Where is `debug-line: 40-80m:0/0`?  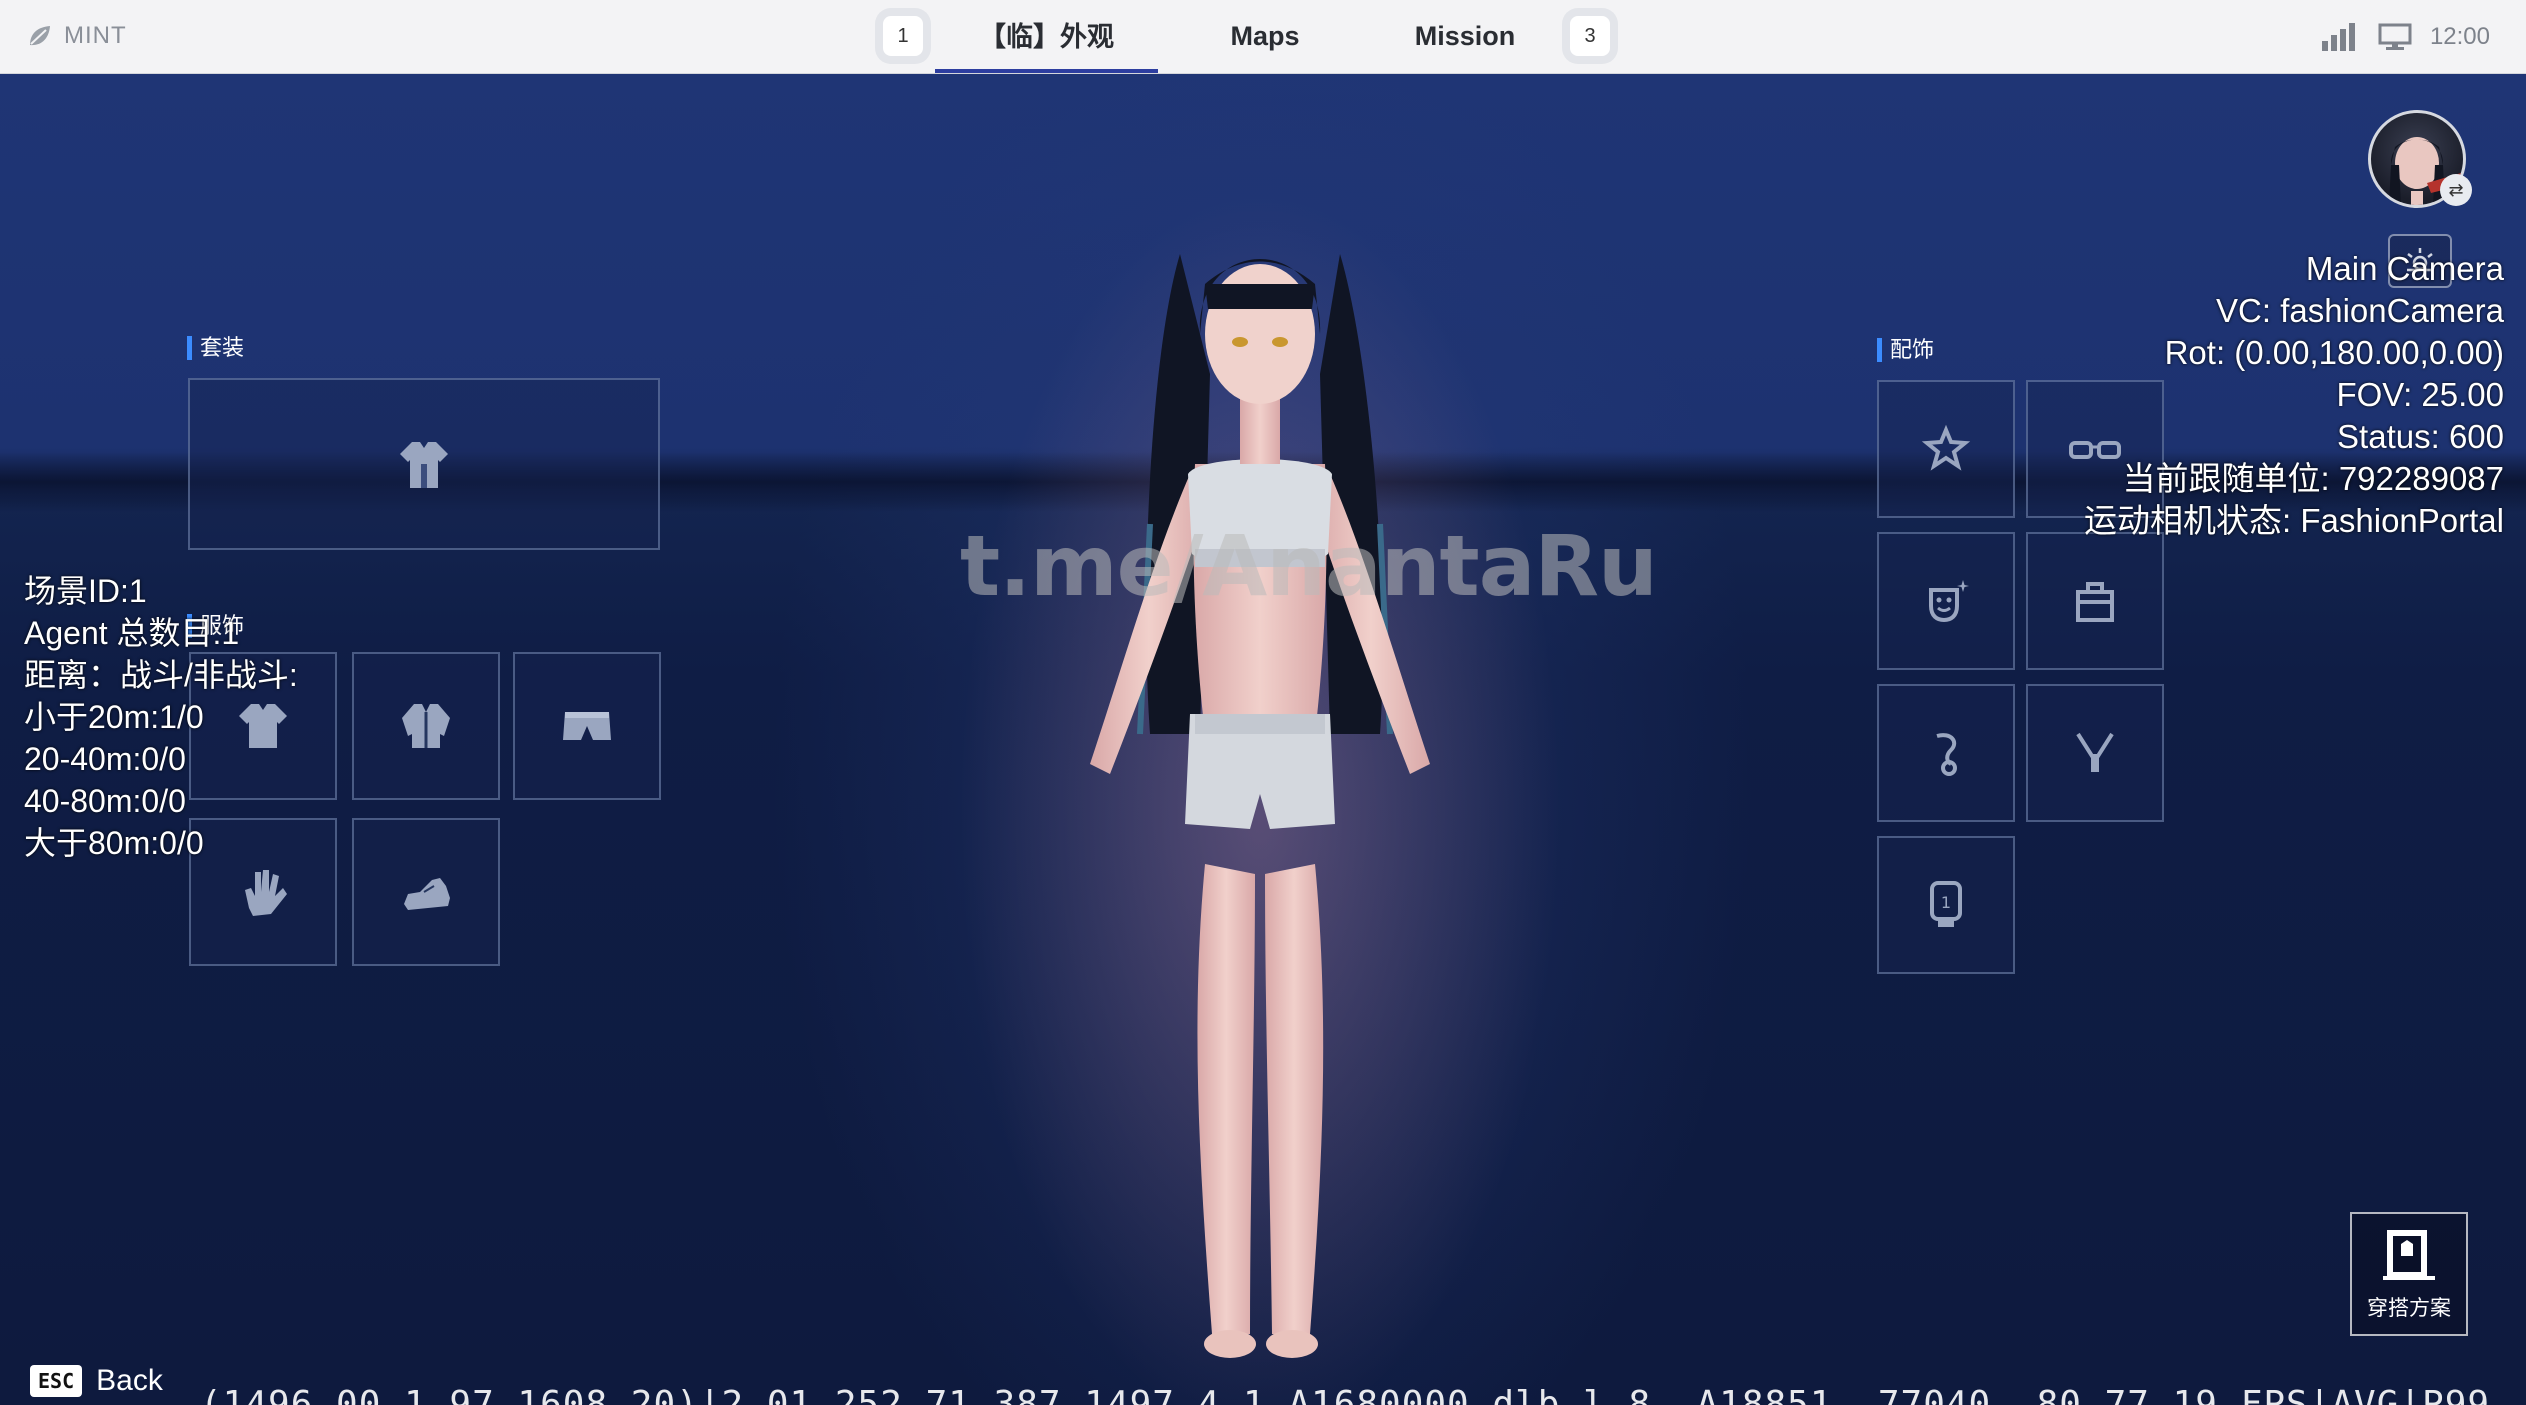
debug-line: 40-80m:0/0 is located at coordinates (105, 801).